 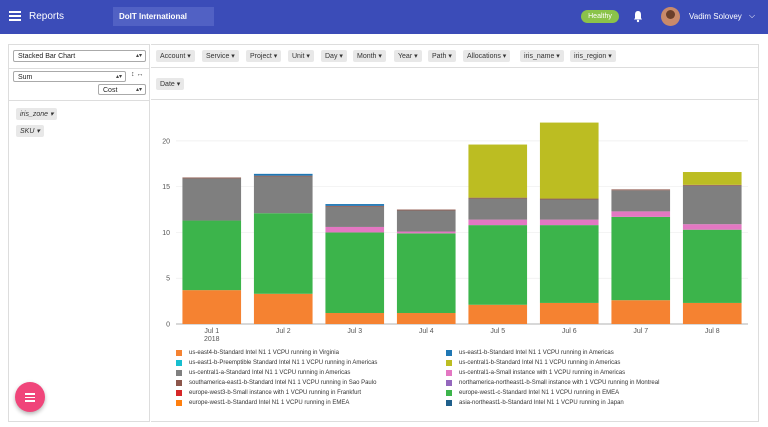 I want to click on value-select: Cost ▴▾, so click(x=122, y=89).